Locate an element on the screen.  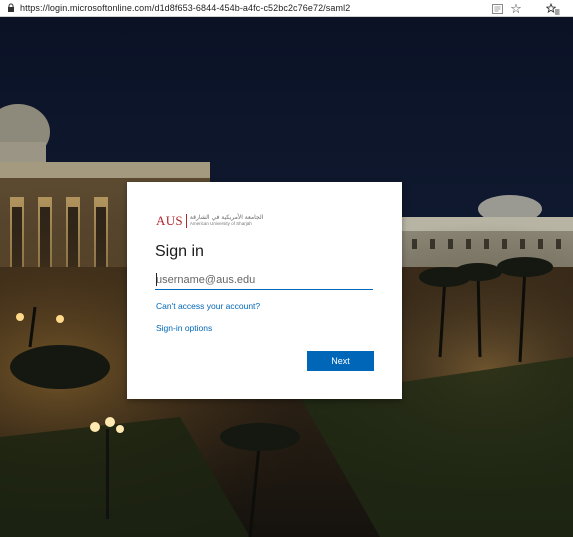
sign-in-options-link: Sign-in options is located at coordinates (184, 328).